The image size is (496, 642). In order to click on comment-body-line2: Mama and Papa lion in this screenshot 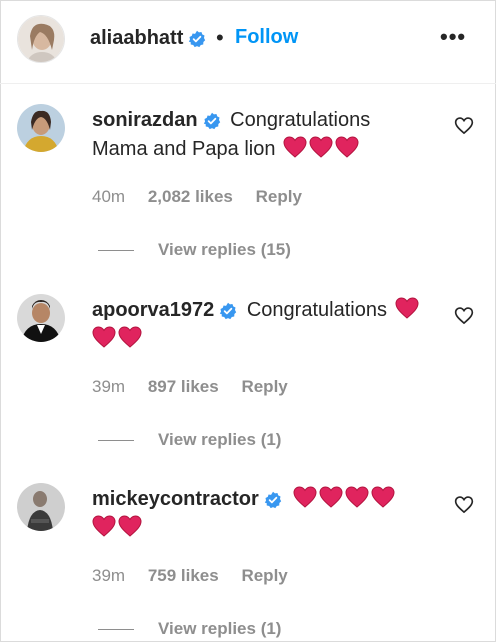, I will do `click(184, 149)`.